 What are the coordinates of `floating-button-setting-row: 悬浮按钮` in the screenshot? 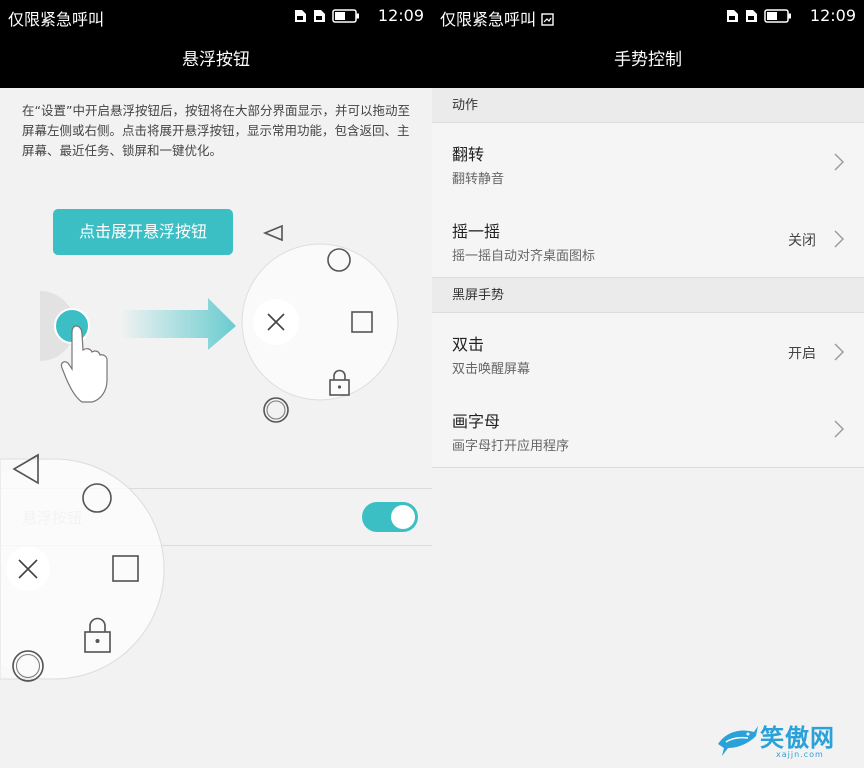 It's located at (216, 517).